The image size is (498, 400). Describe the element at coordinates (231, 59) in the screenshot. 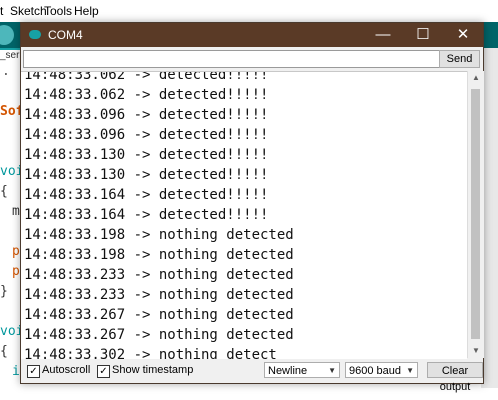

I see `serial-input` at that location.